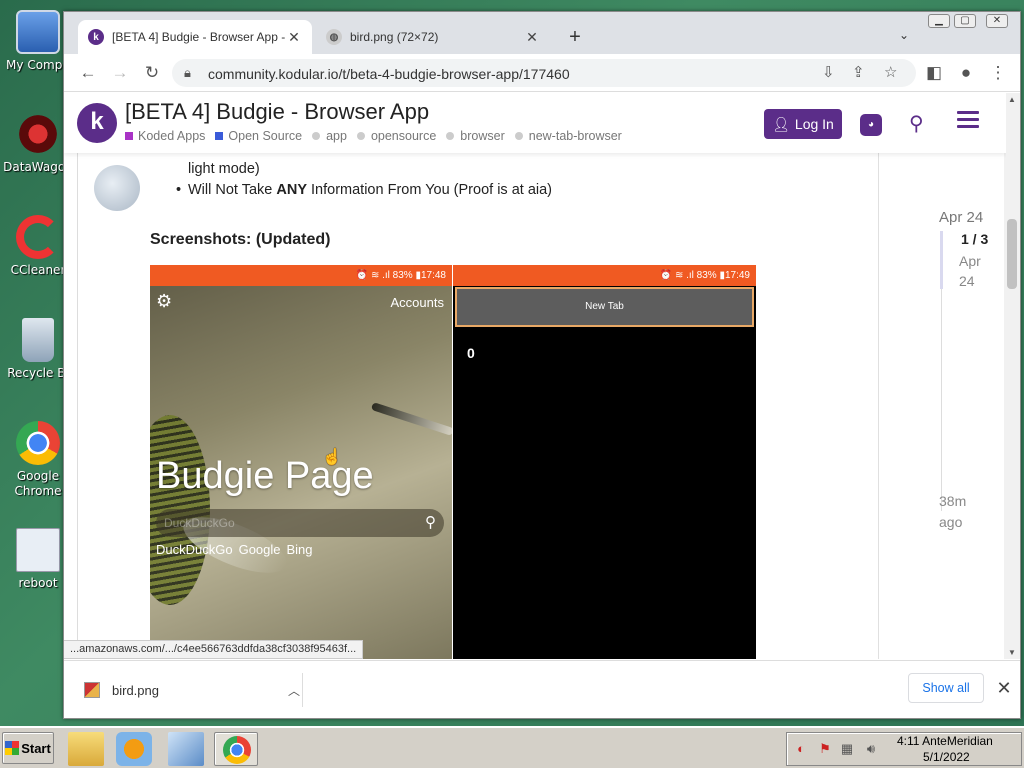 The width and height of the screenshot is (1024, 768). What do you see at coordinates (1012, 254) in the screenshot?
I see `scrollbar-thumb` at bounding box center [1012, 254].